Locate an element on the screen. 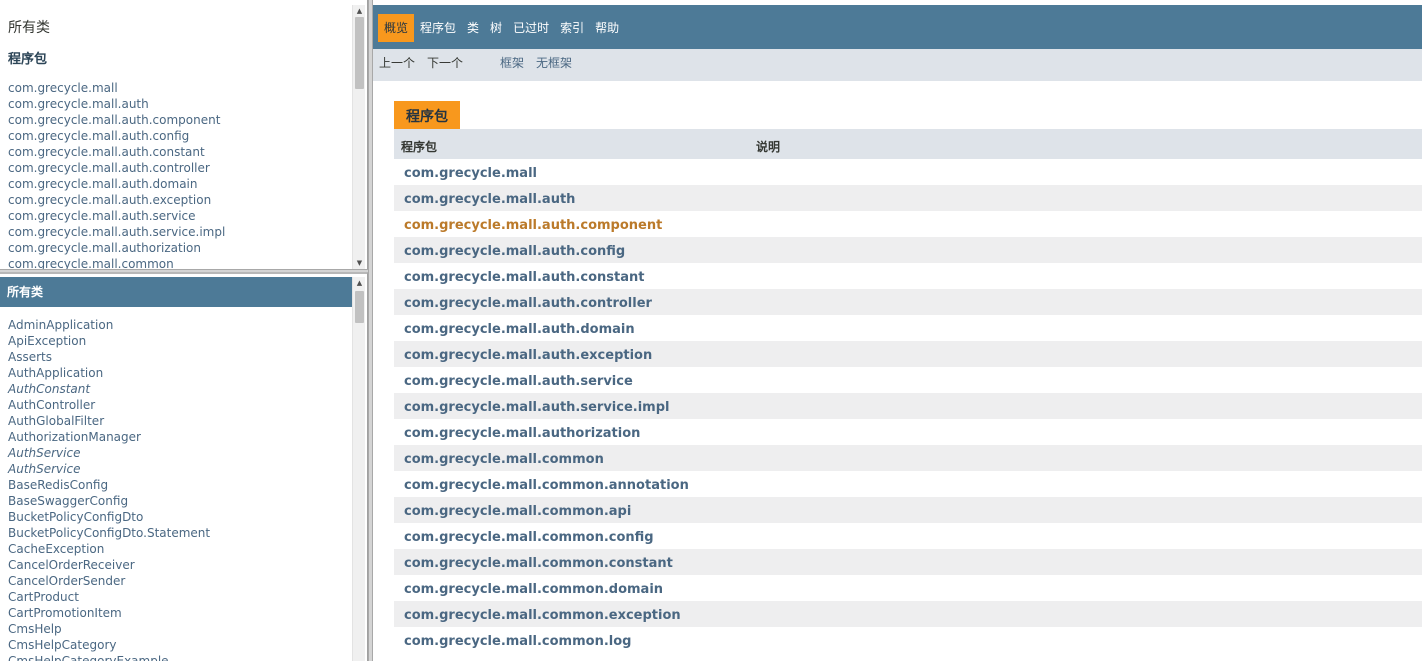  class-link: AuthController is located at coordinates (51, 405).